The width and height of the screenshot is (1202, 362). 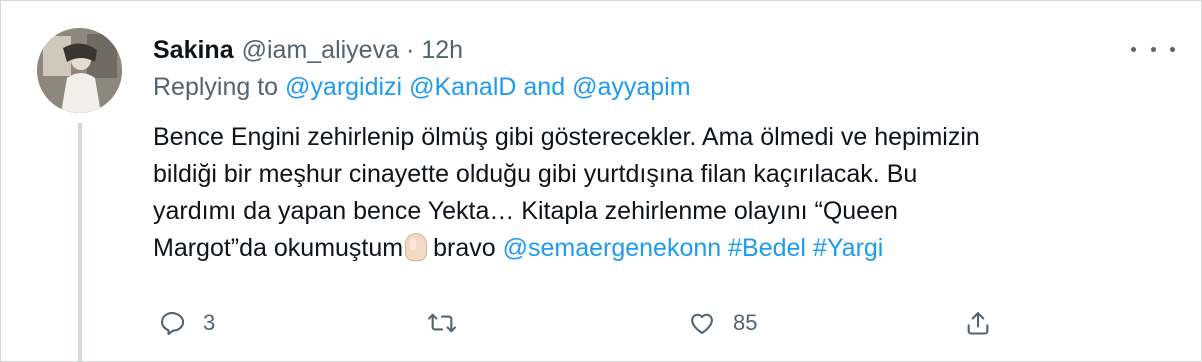 I want to click on like-icon, so click(x=702, y=323).